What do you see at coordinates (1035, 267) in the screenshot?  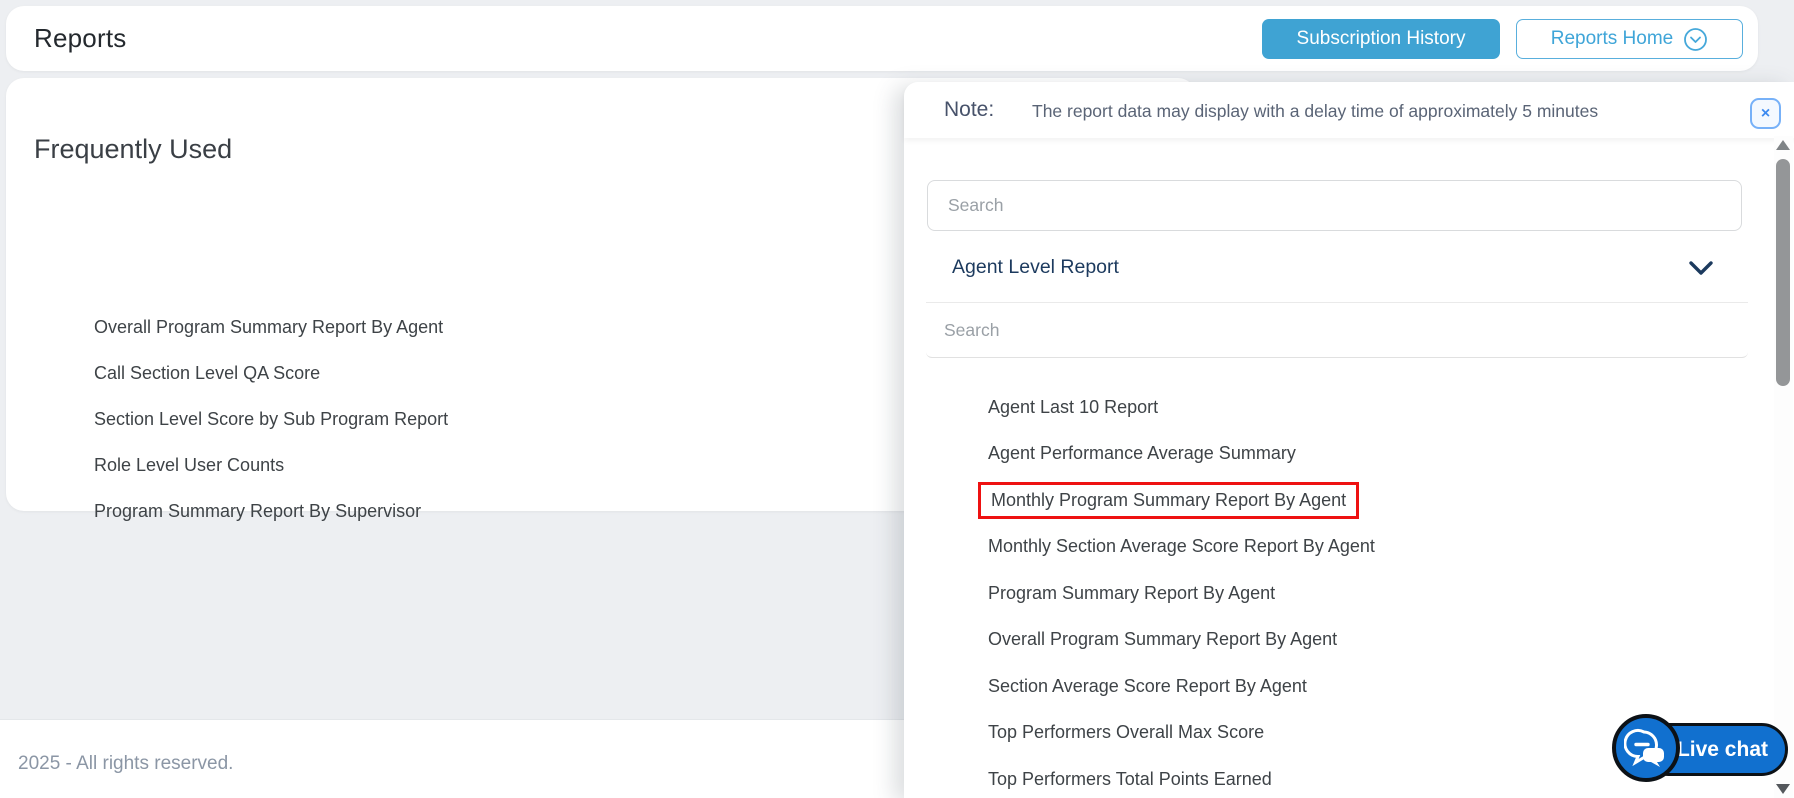 I see `category-label: Agent Level Report` at bounding box center [1035, 267].